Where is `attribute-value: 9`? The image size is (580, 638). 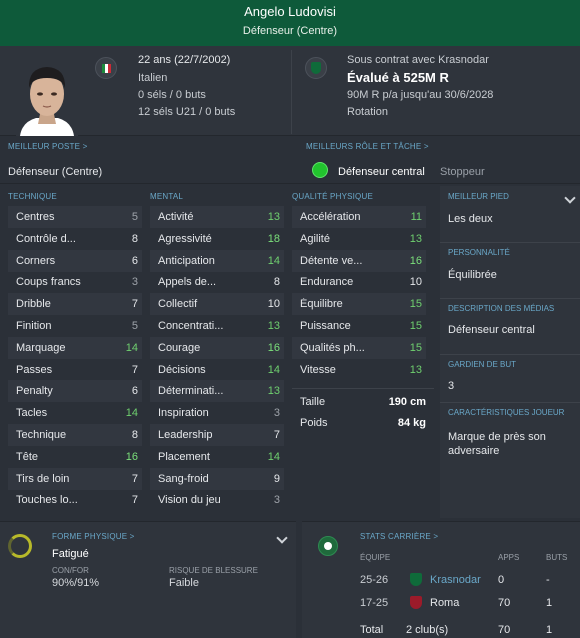 attribute-value: 9 is located at coordinates (276, 478).